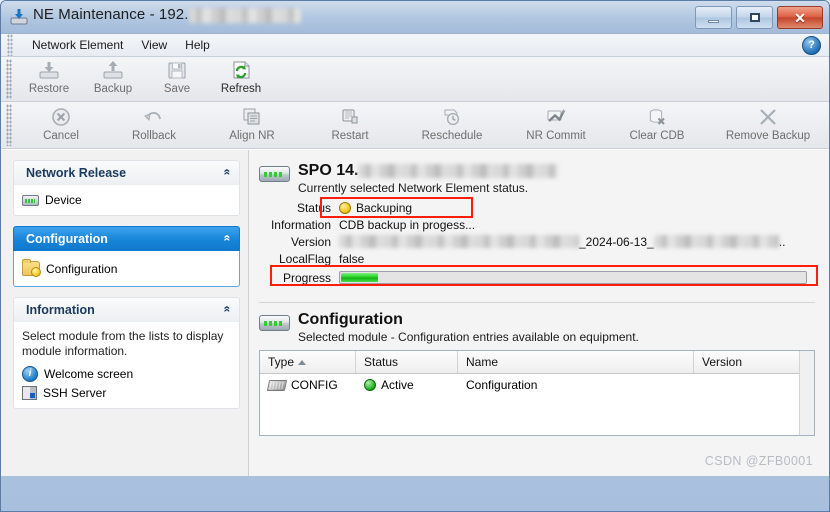 This screenshot has width=830, height=512. I want to click on sidebar-group-configuration: Configuration « Configuration, so click(126, 256).